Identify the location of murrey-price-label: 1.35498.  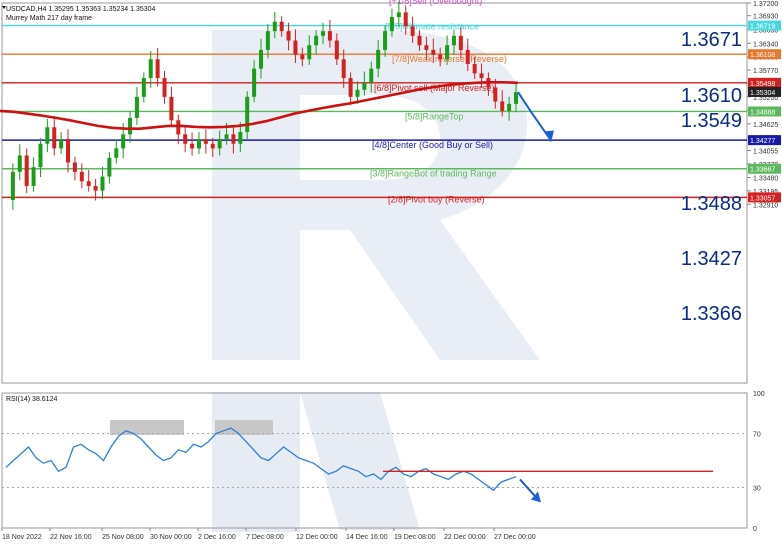
(762, 84).